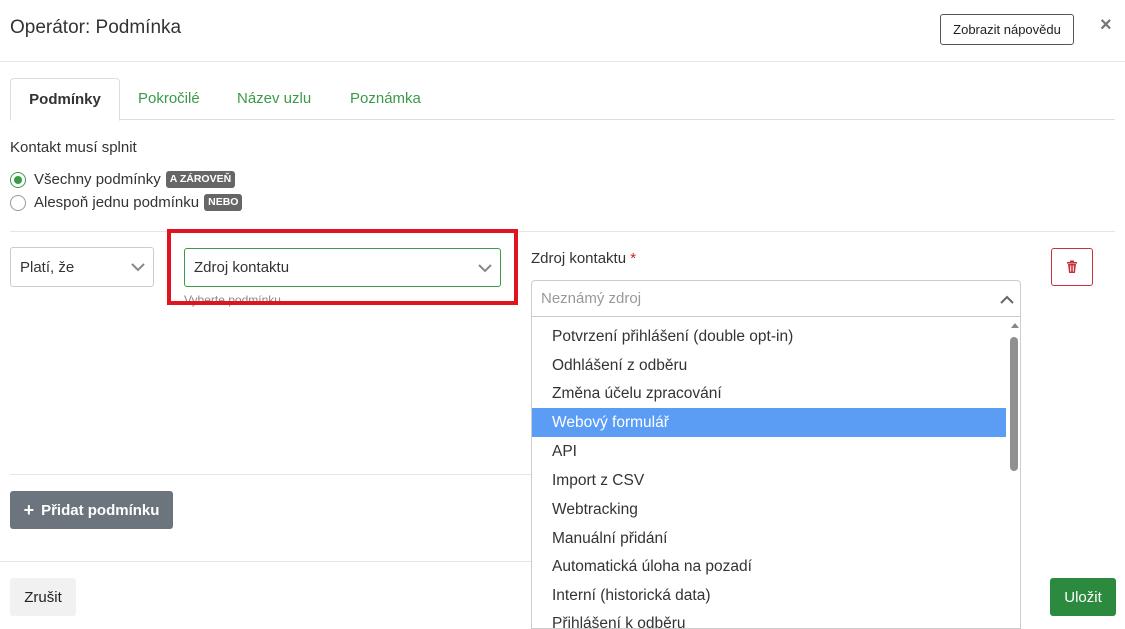  I want to click on cancel-button: Zrušit, so click(43, 597).